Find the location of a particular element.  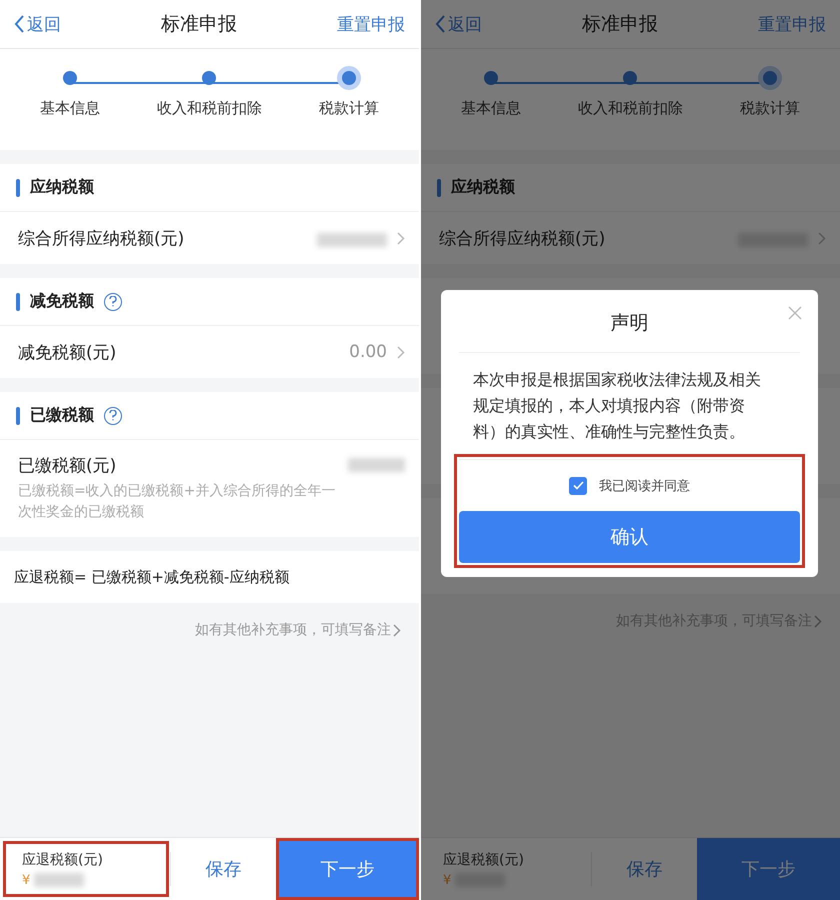

confirm-button: 确认 is located at coordinates (629, 537).